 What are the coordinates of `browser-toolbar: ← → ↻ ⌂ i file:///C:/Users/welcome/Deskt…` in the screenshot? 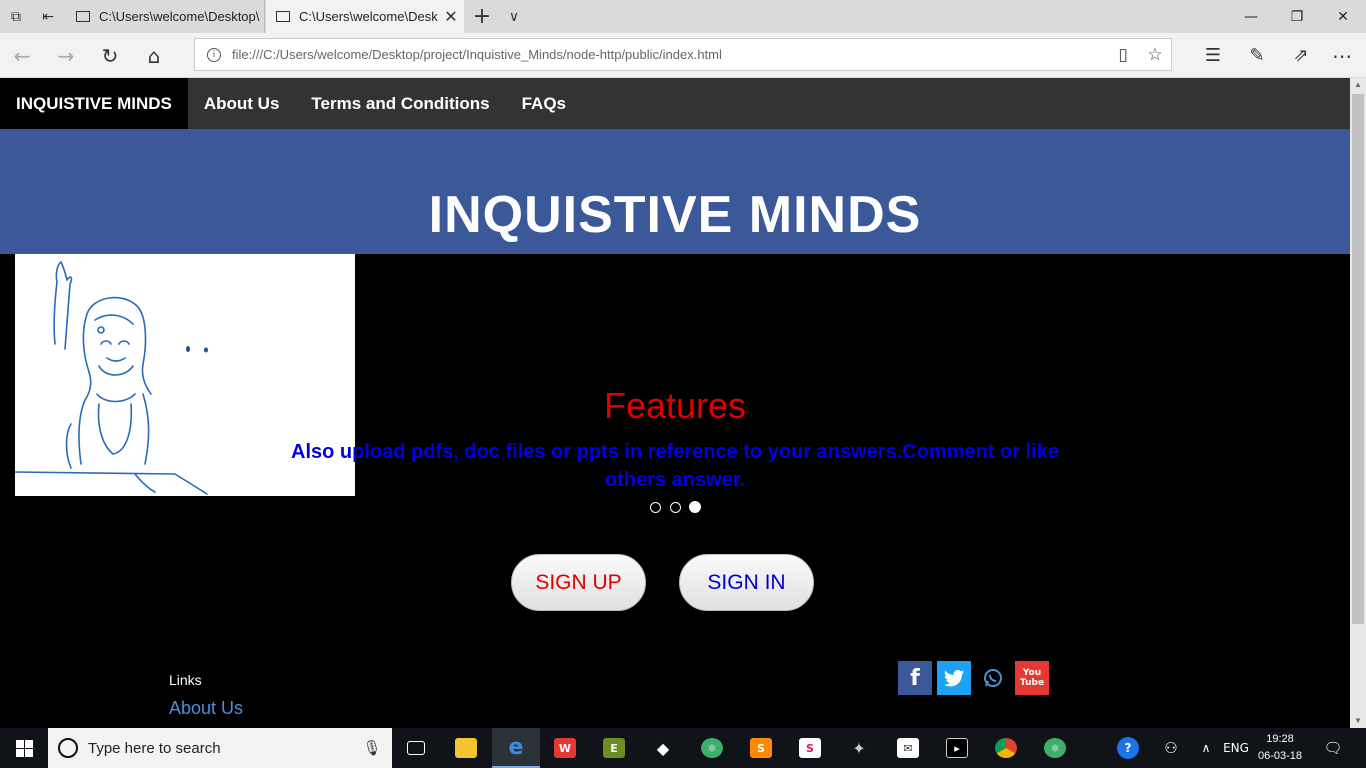 It's located at (683, 55).